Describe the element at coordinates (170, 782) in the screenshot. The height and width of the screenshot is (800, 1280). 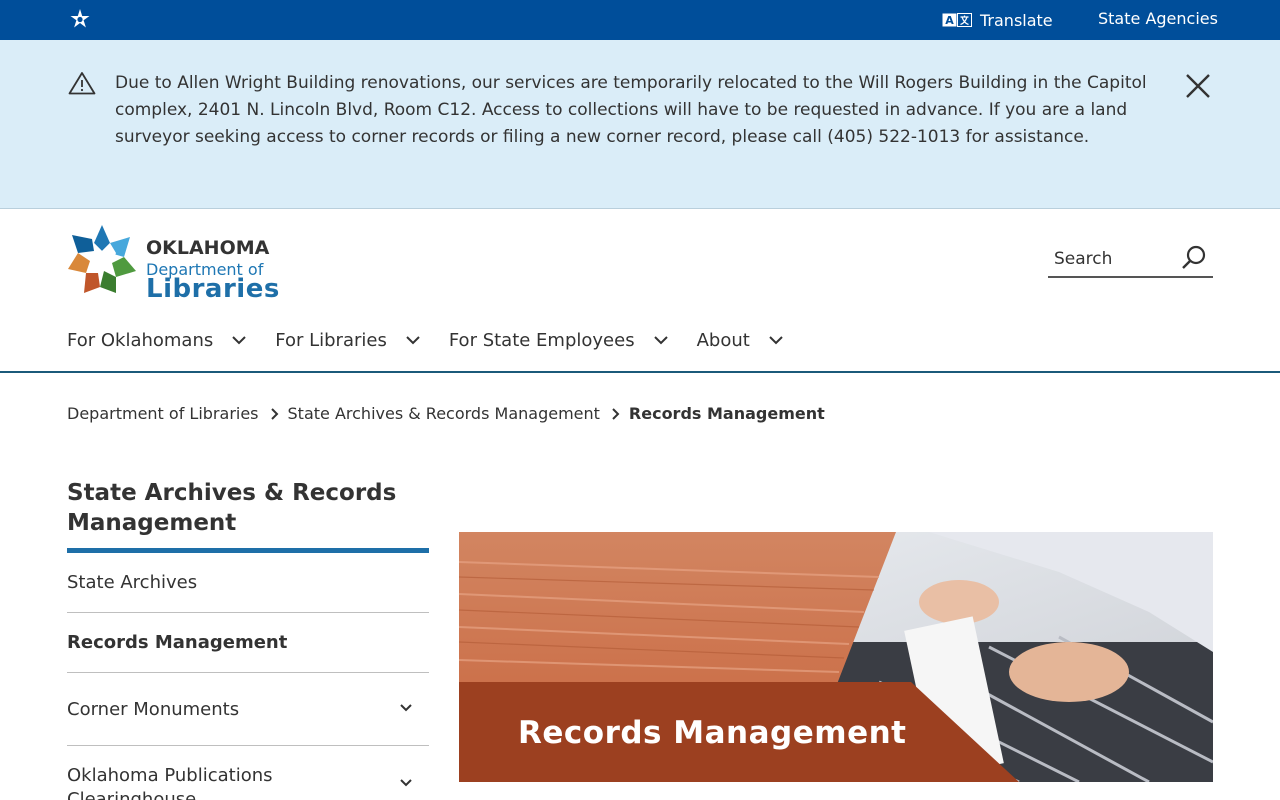
I see `sidenav-item-label: Oklahoma Publications Clearinghouse` at that location.